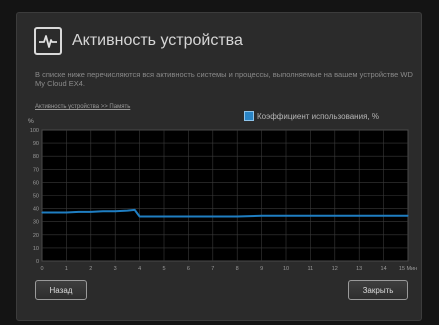 This screenshot has width=439, height=325. What do you see at coordinates (139, 269) in the screenshot?
I see `x-tick-label: 4` at bounding box center [139, 269].